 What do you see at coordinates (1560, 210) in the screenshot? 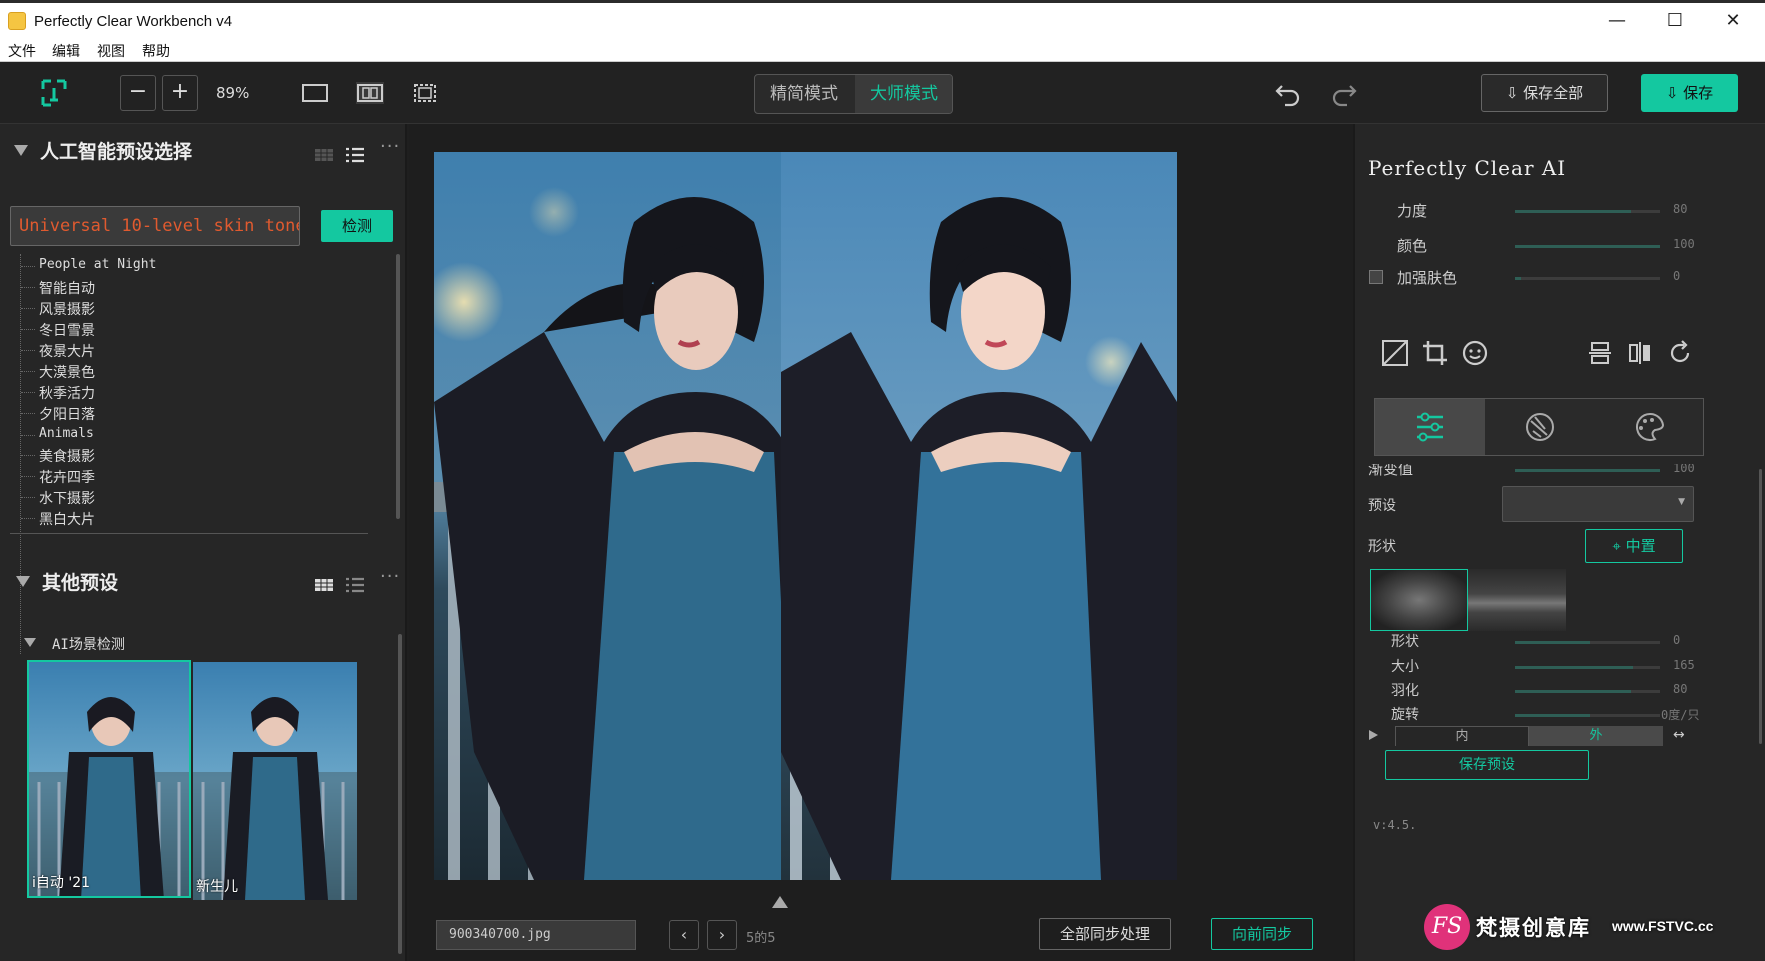
I see `strength-slider: 力度 80` at bounding box center [1560, 210].